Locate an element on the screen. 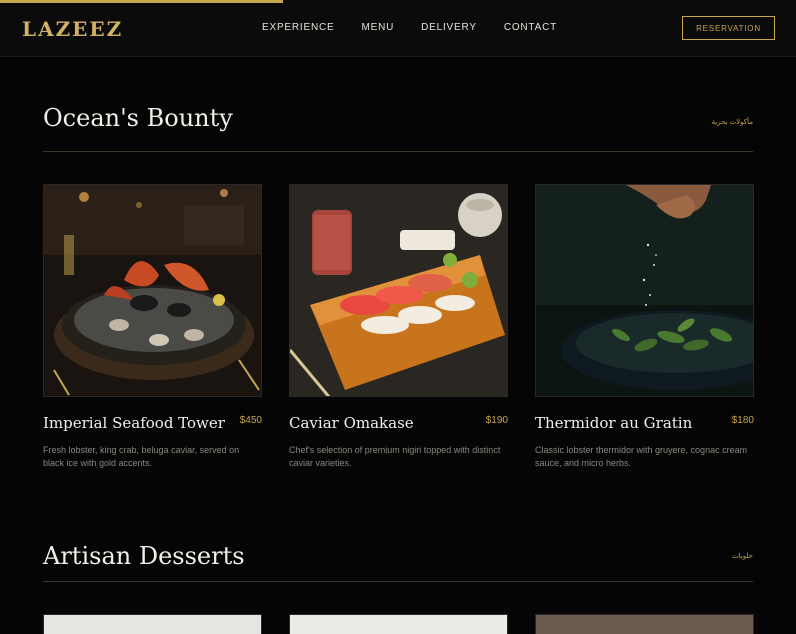 Image resolution: width=796 pixels, height=634 pixels. section-artisan-desserts: Artisan Desserts حلويات is located at coordinates (398, 588).